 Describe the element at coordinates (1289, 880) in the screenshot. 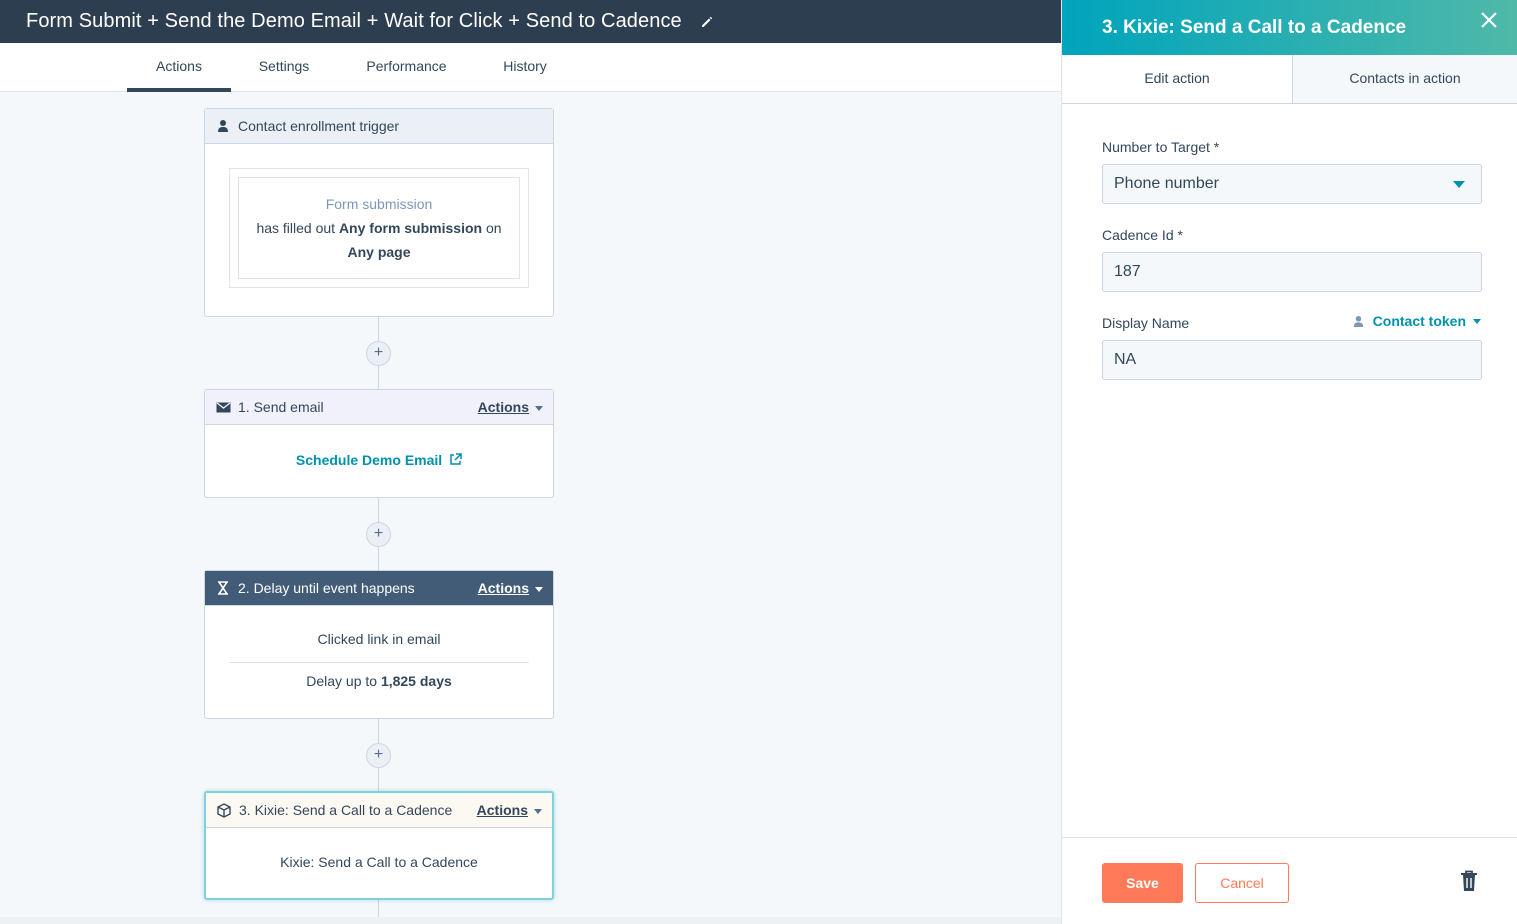

I see `panel-footer: Save Cancel` at that location.